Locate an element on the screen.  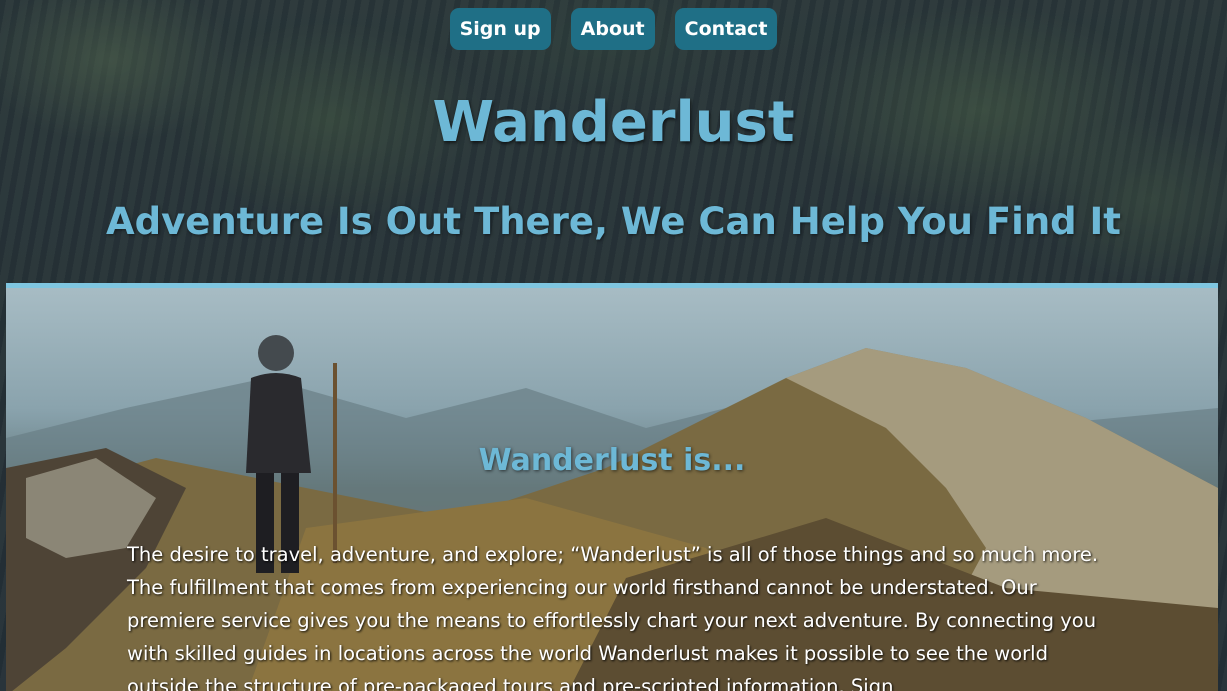
top-nav: Sign up About Contact is located at coordinates (613, 29).